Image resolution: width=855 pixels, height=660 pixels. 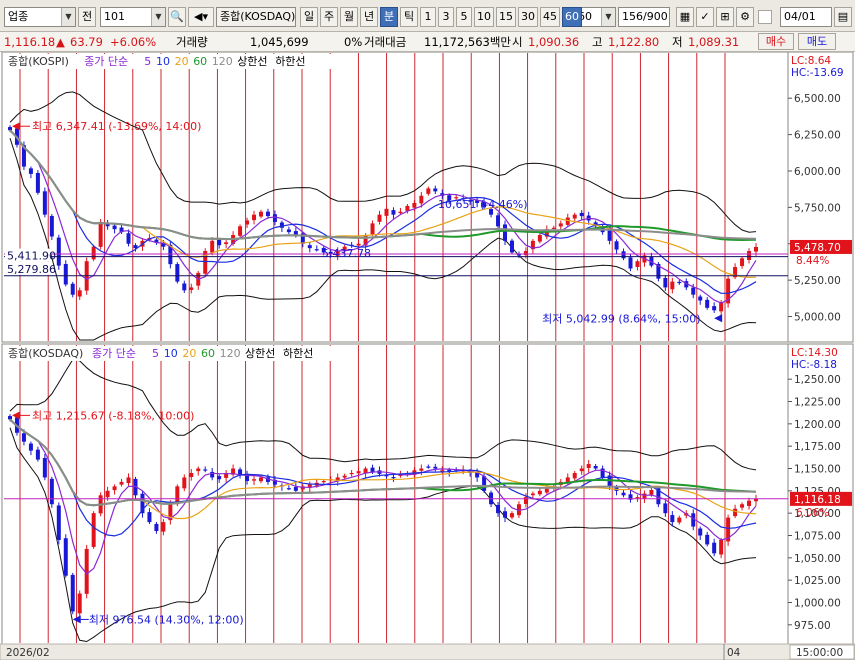 What do you see at coordinates (484, 17) in the screenshot?
I see `period-button-9: 10` at bounding box center [484, 17].